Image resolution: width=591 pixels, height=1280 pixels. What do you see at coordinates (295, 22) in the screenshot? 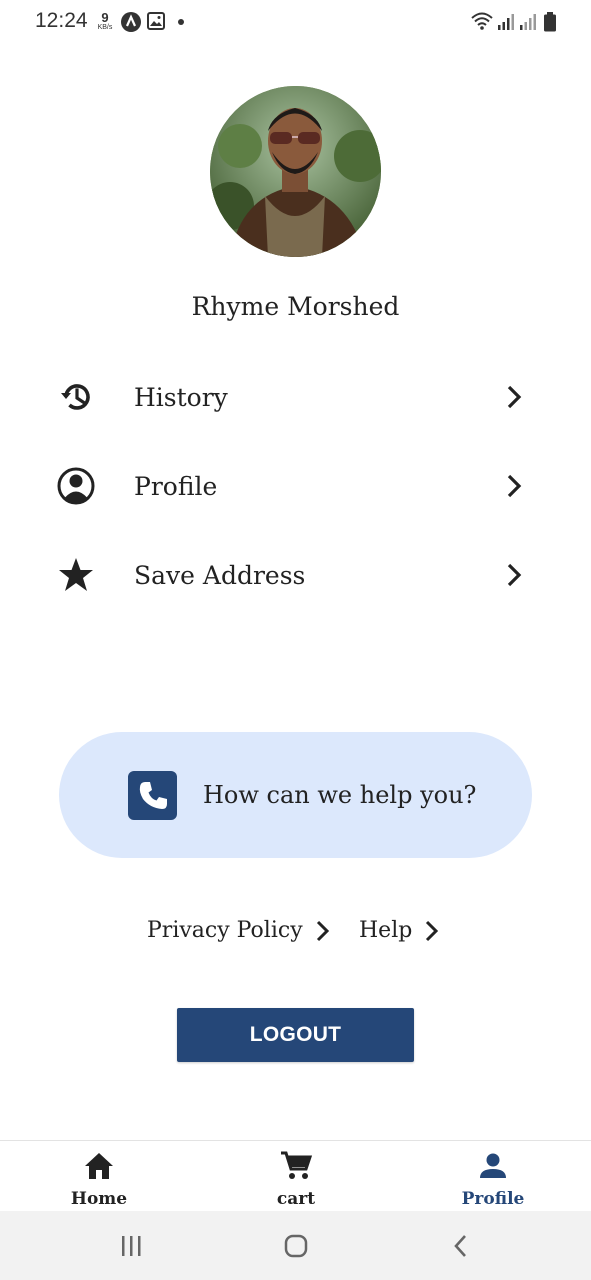
I see `status-bar: 12:24 9 KB/s` at bounding box center [295, 22].